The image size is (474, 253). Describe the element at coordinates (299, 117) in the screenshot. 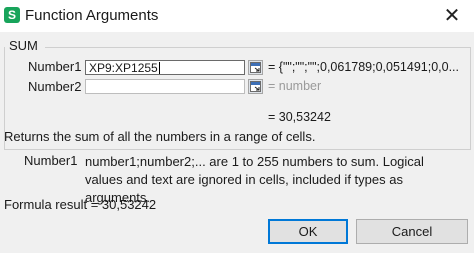

I see `function-result: = 30,53242` at that location.